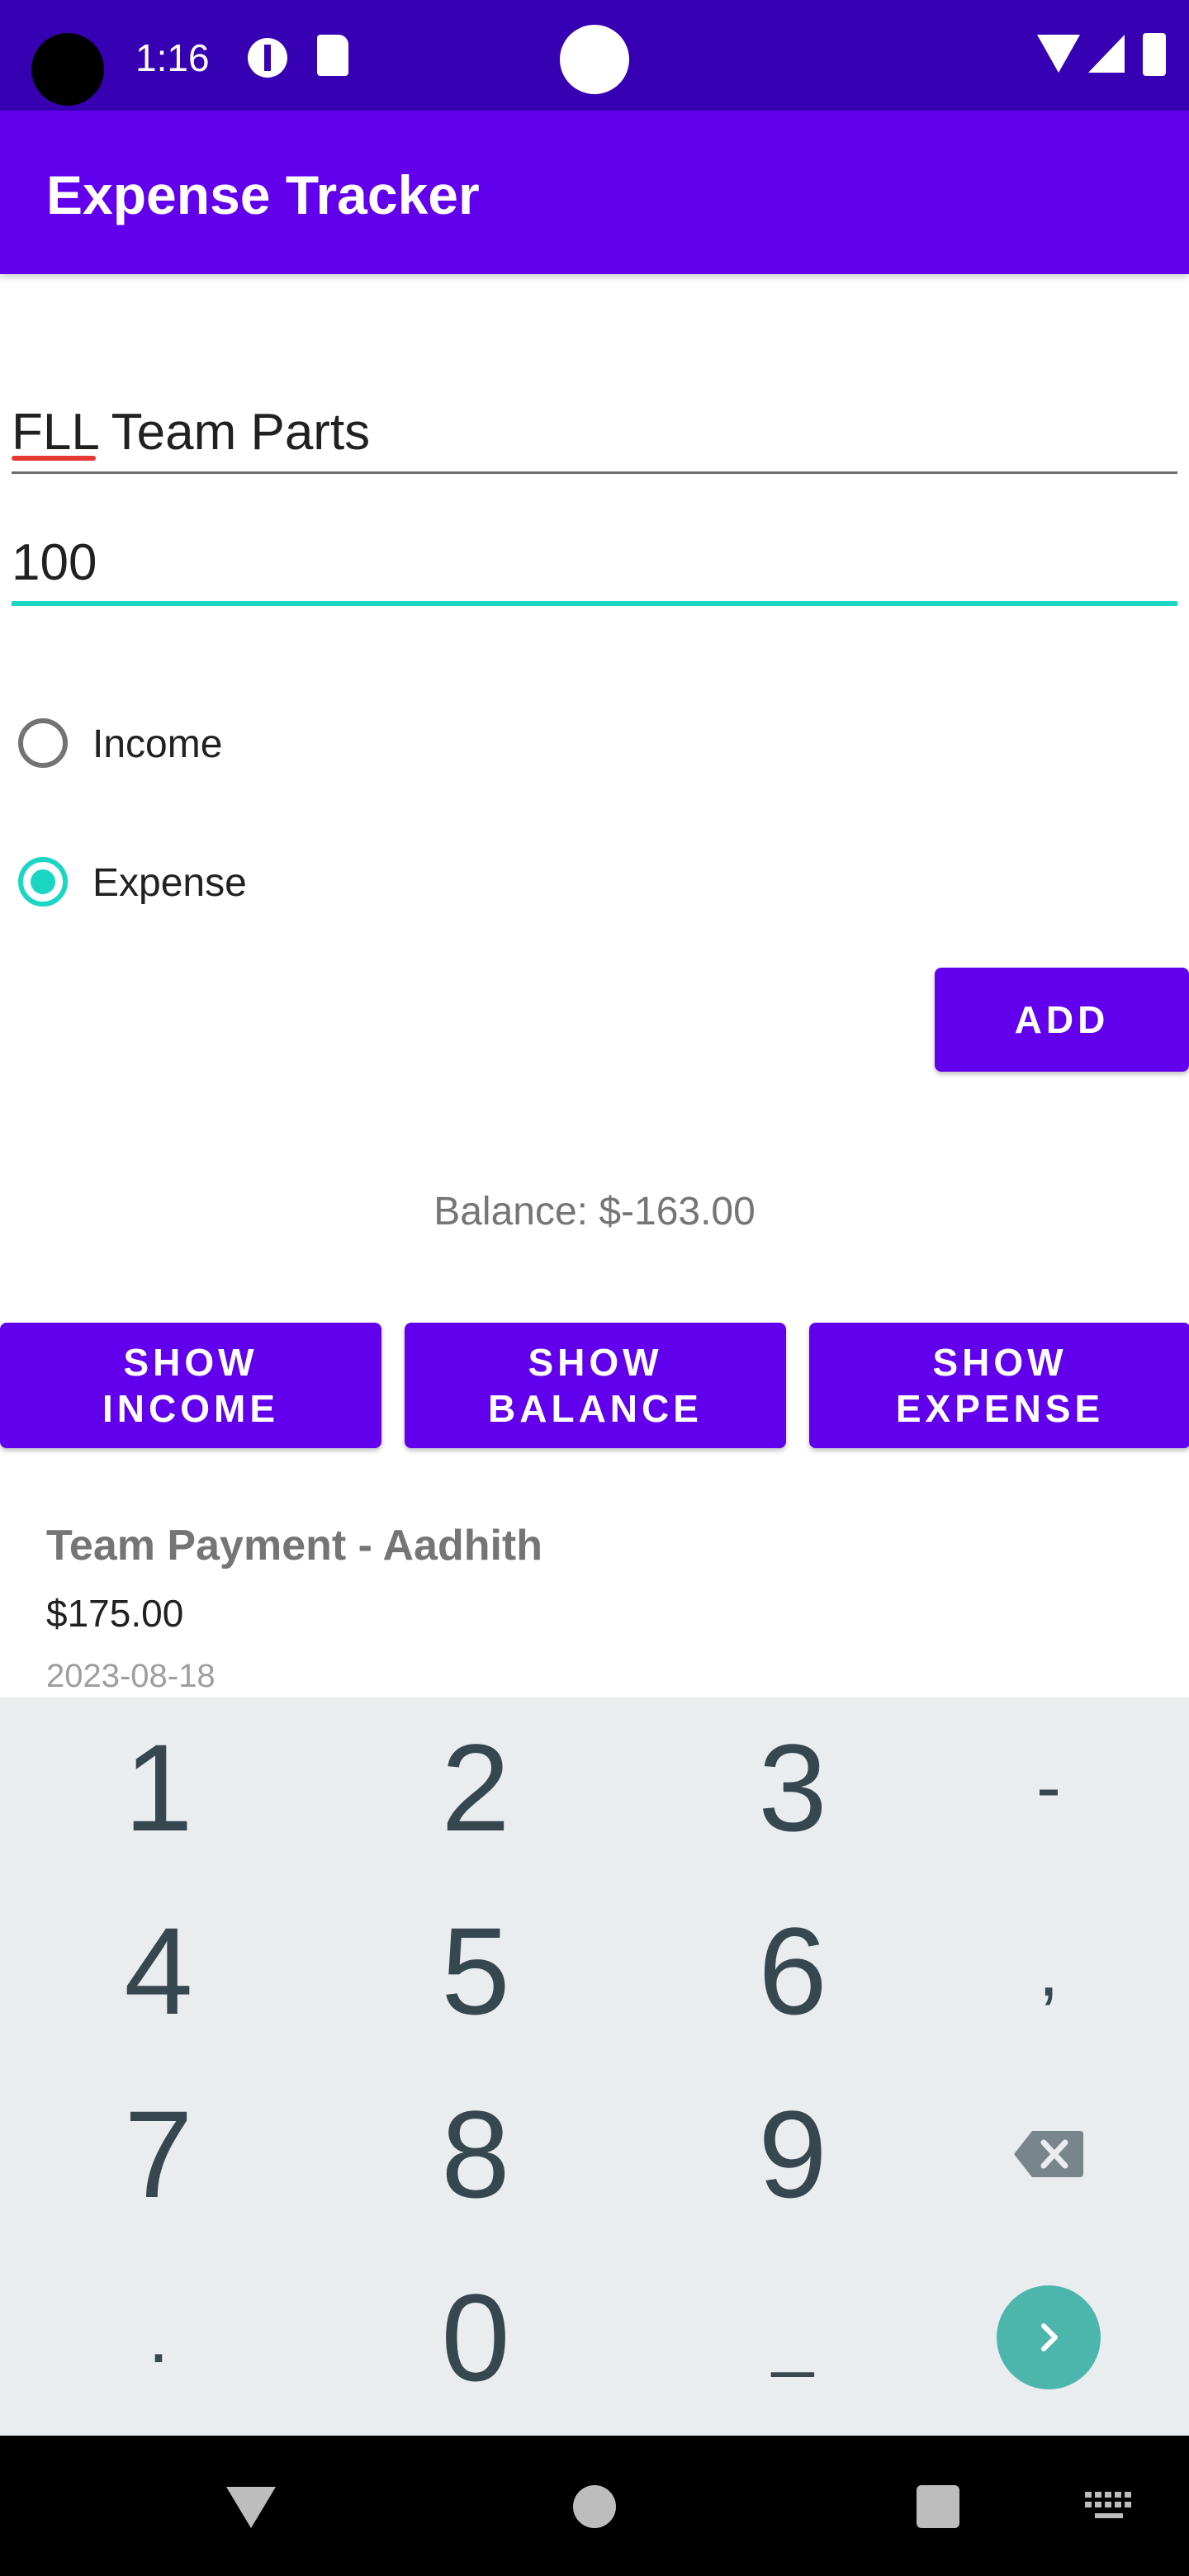 The width and height of the screenshot is (1189, 2576). I want to click on cell-signal-icon, so click(1106, 54).